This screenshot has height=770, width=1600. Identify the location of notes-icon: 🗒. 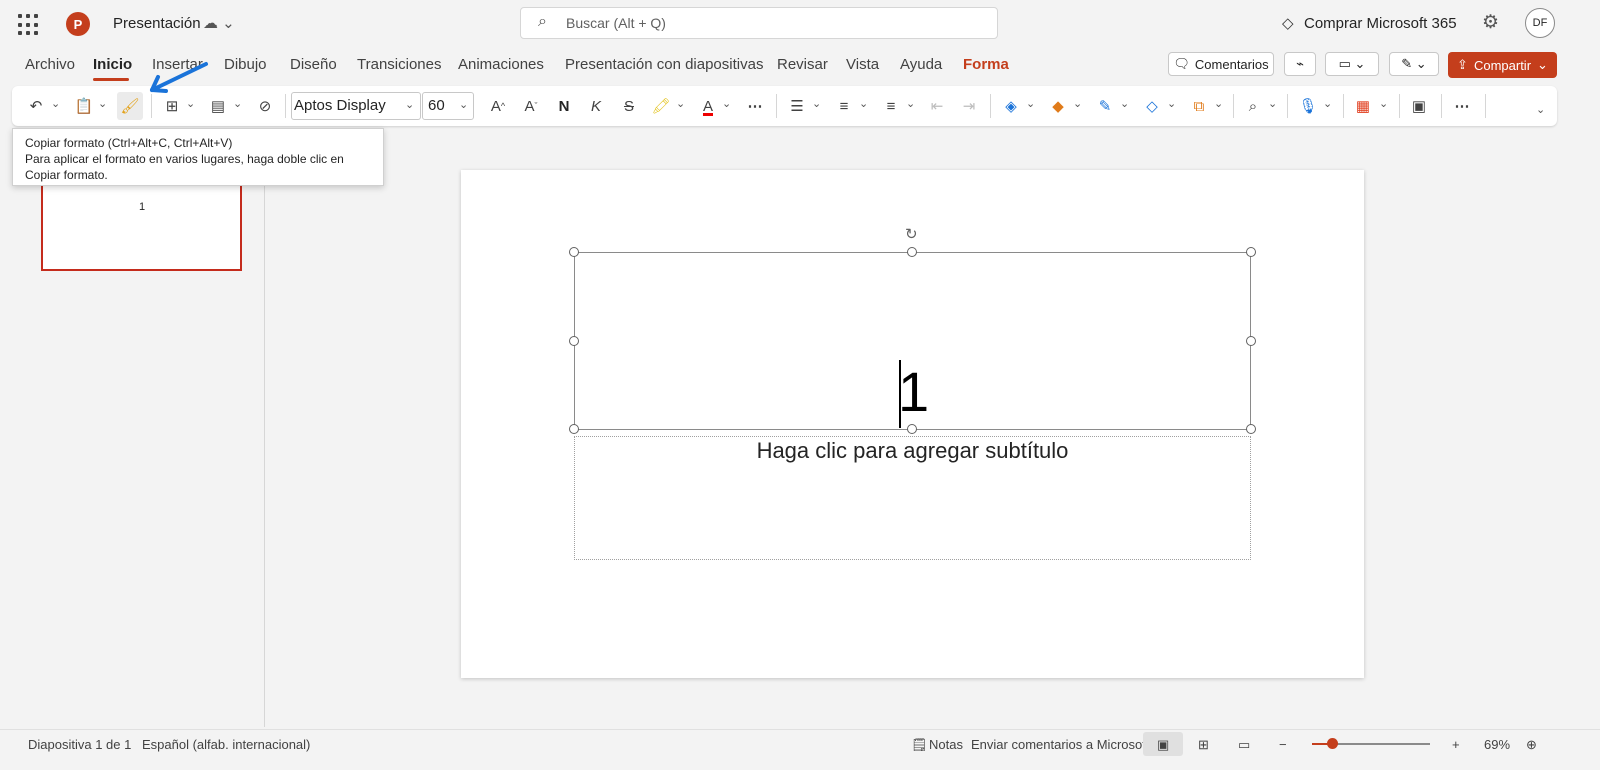
(919, 745).